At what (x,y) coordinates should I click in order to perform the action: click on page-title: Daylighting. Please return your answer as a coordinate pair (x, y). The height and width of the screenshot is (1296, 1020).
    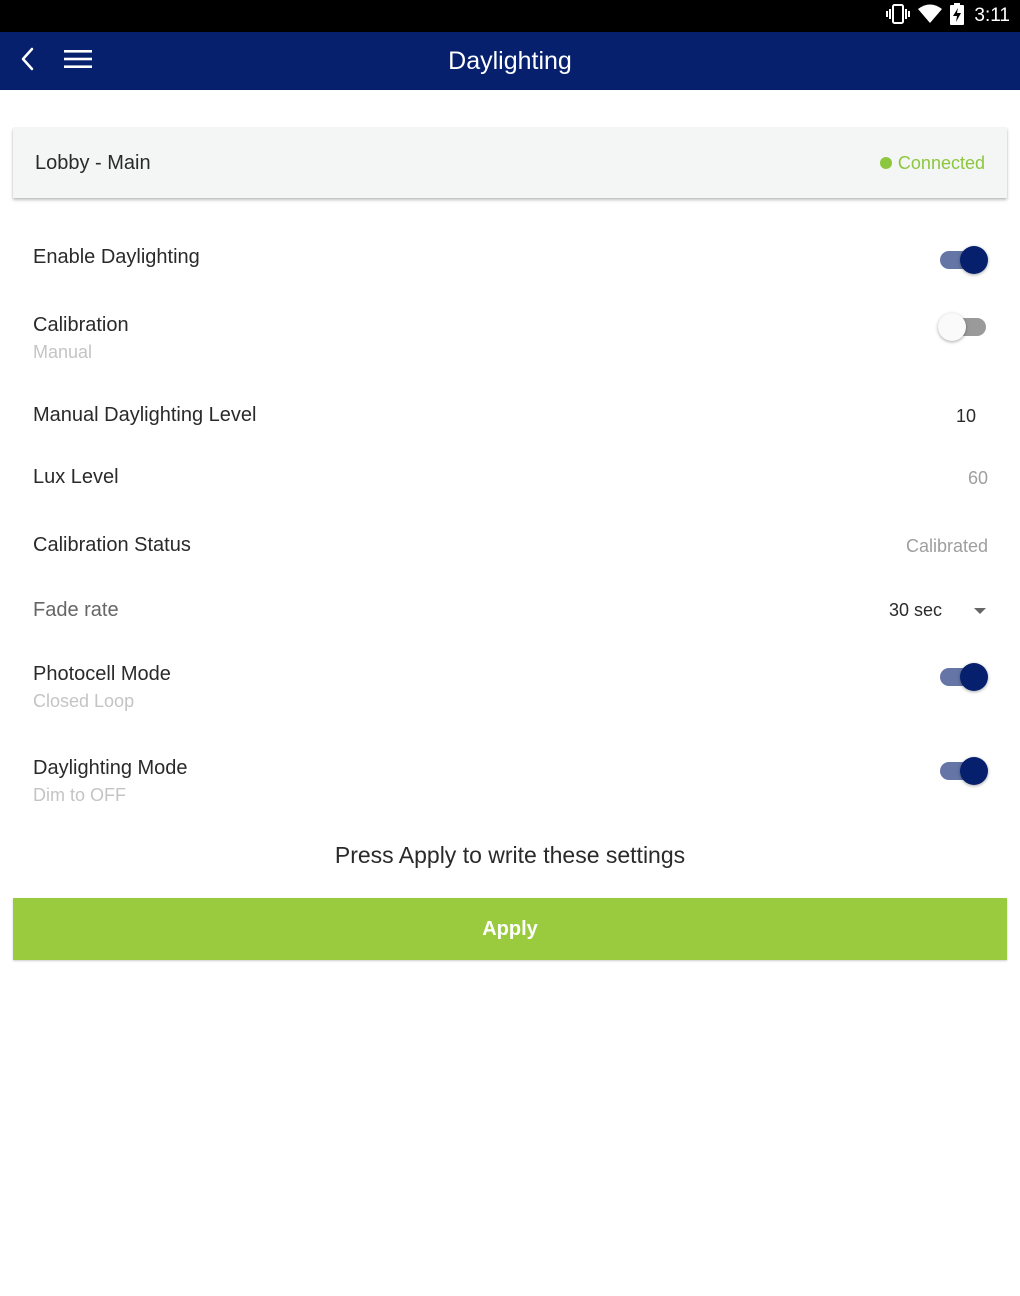
    Looking at the image, I should click on (510, 61).